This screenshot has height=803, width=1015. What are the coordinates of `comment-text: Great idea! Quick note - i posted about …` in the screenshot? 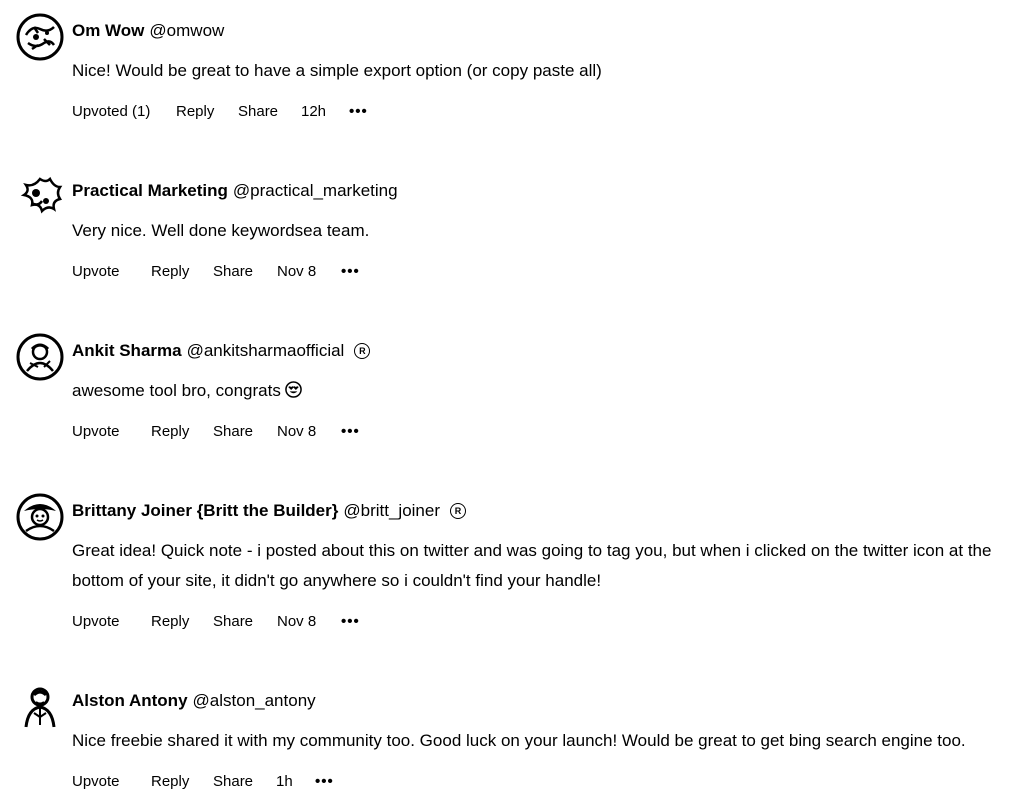 It's located at (532, 565).